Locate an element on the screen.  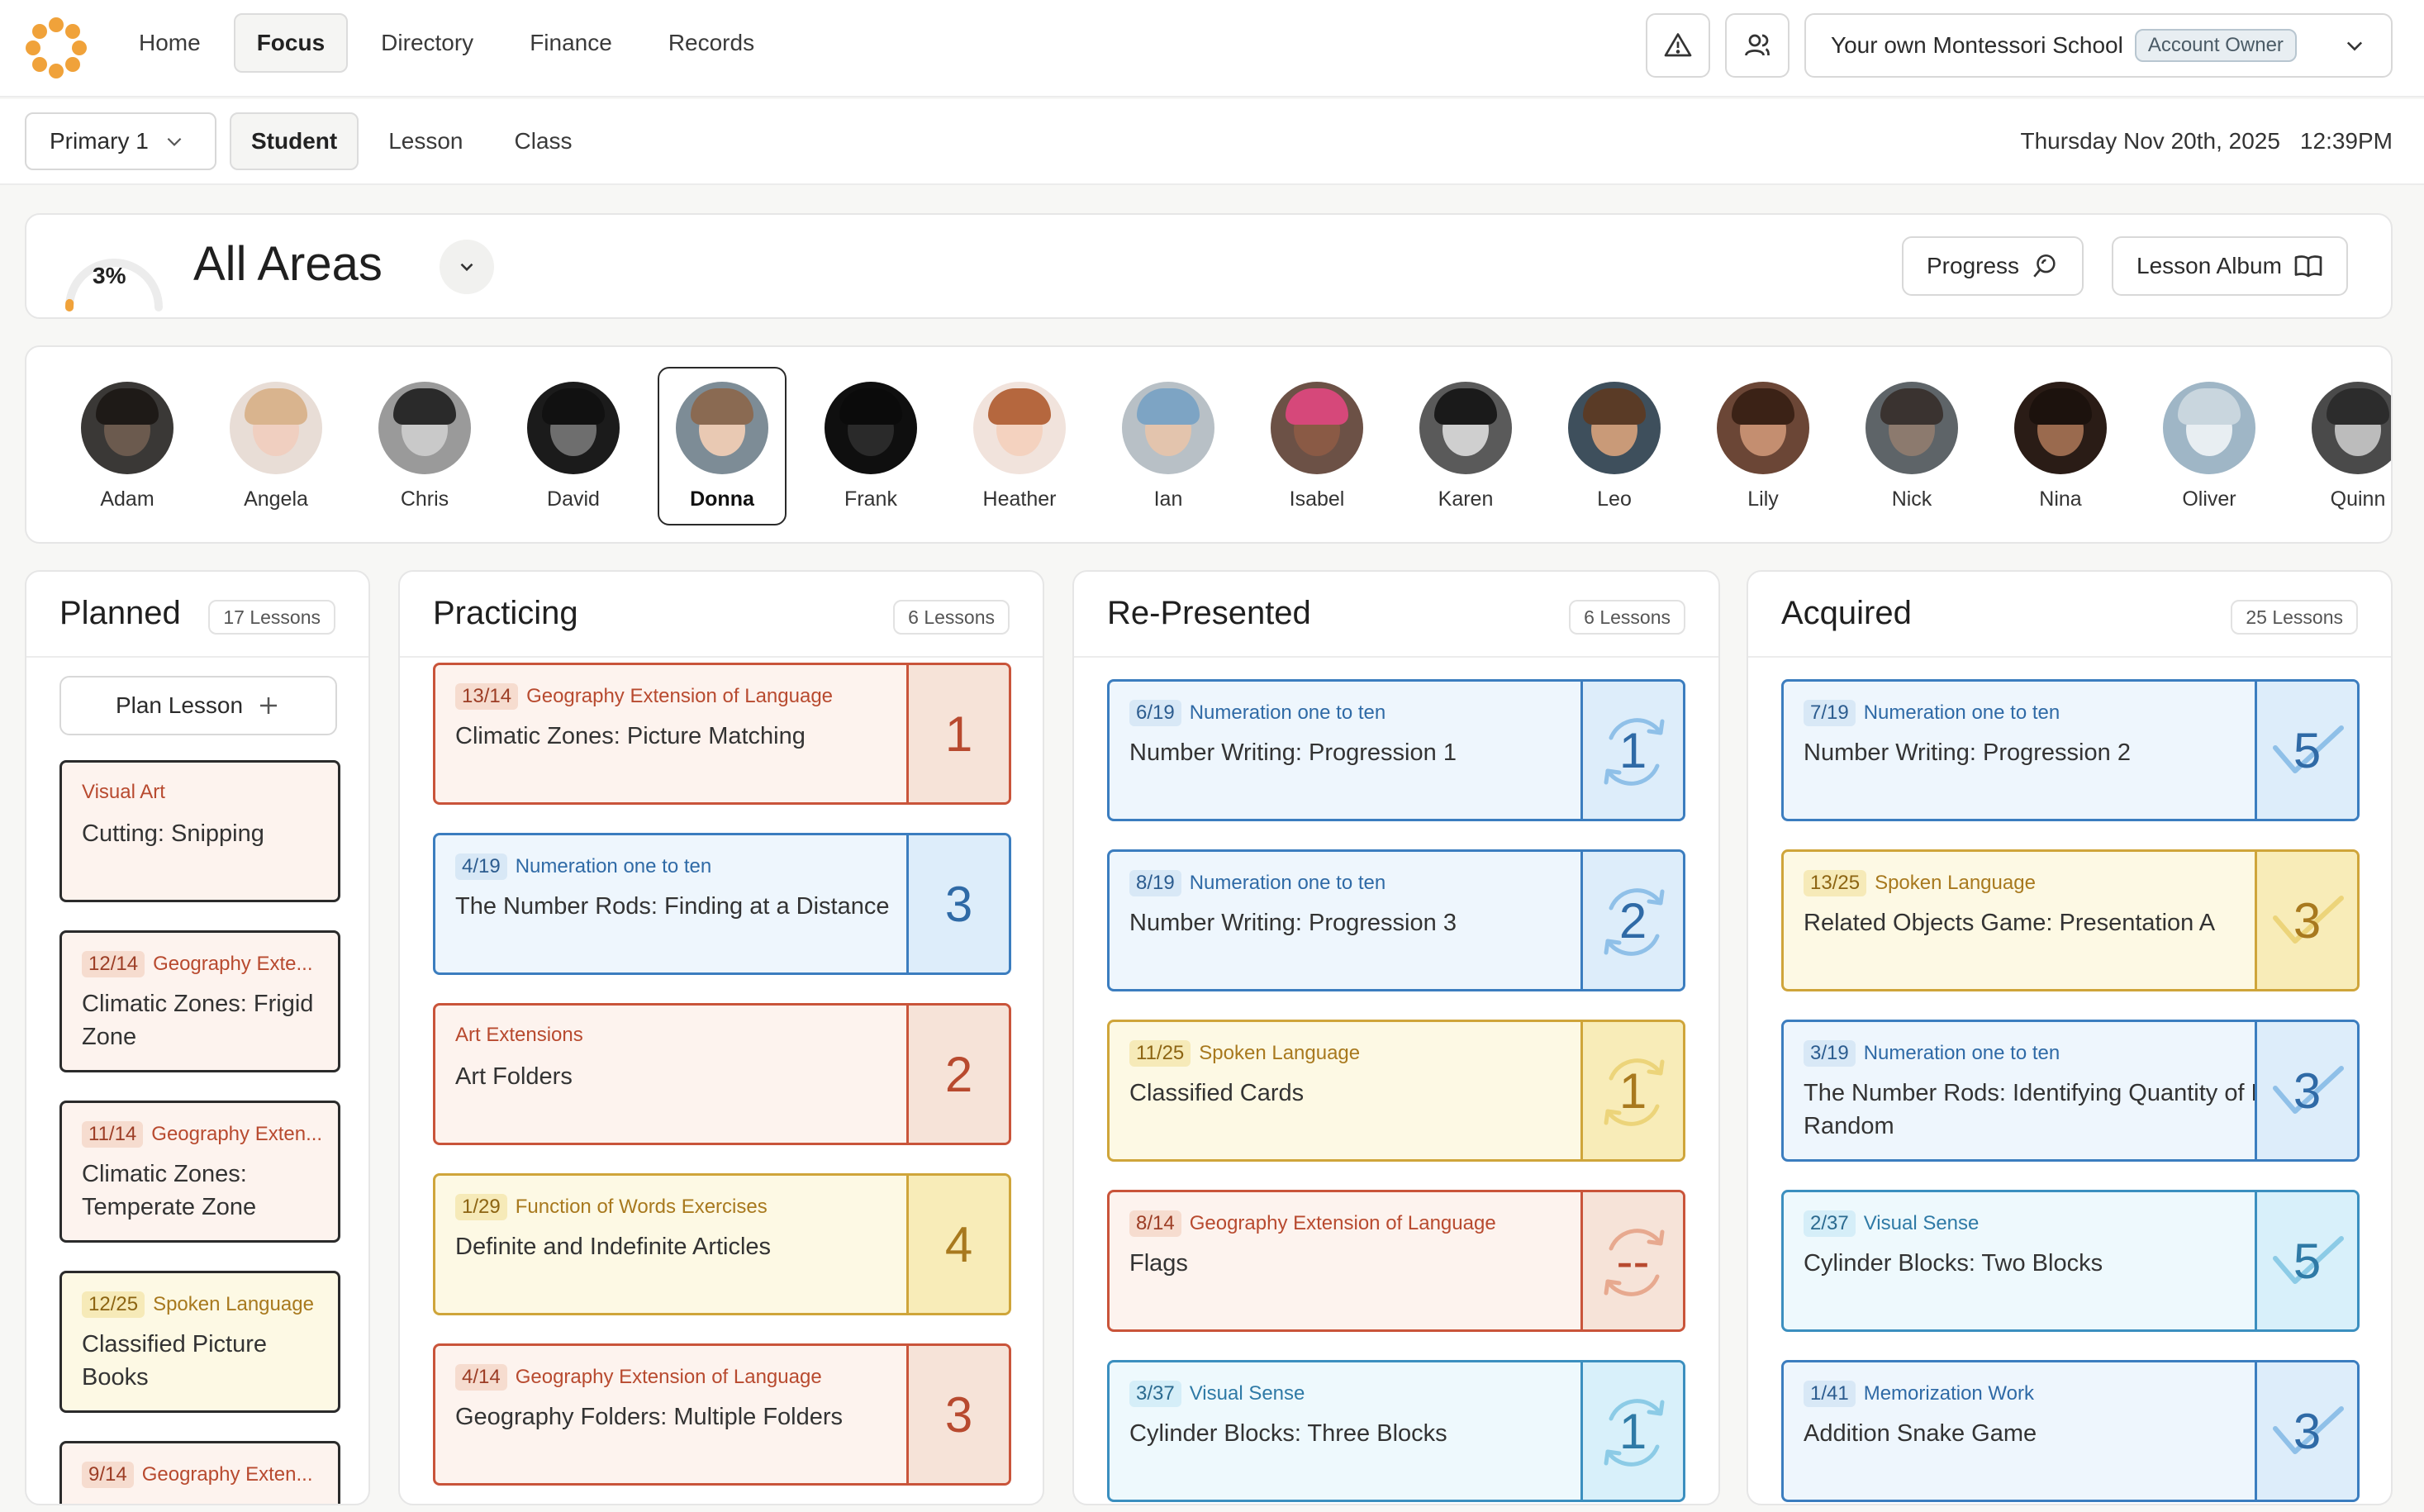
plan-lesson-button: Plan Lesson is located at coordinates (198, 705).